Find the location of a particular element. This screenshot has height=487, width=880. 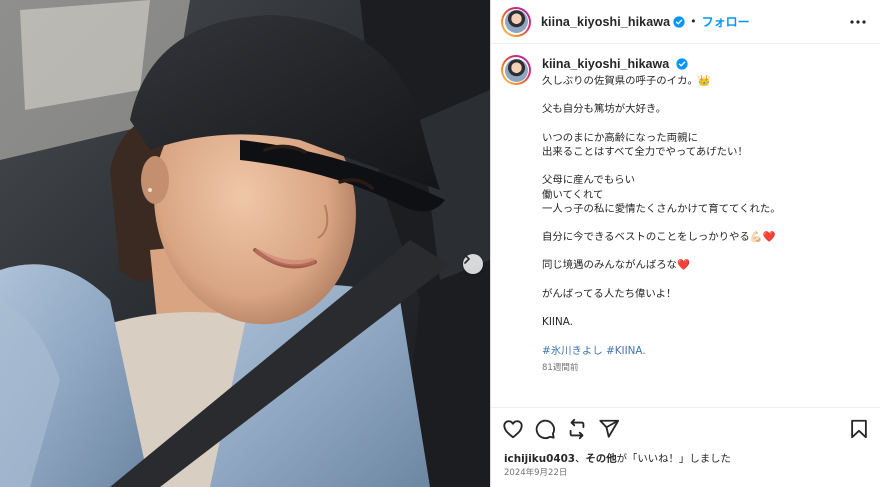

caption-username: kiina_kiyoshi_hikawa is located at coordinates (605, 64).